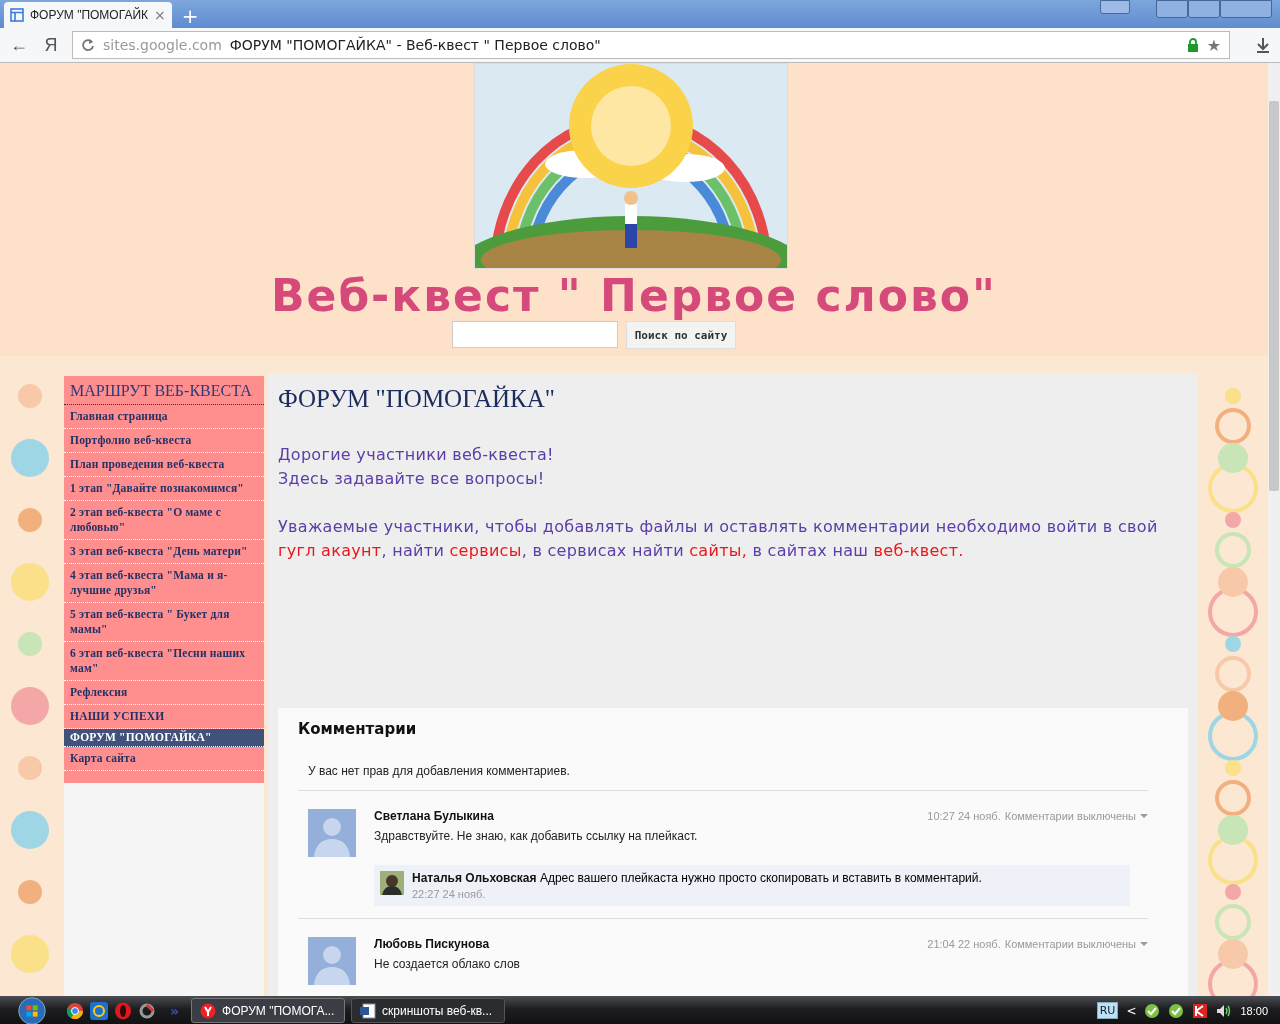 The image size is (1280, 1024). What do you see at coordinates (439, 771) in the screenshot?
I see `notice-text: У вас нет прав для добавления комментариев.` at bounding box center [439, 771].